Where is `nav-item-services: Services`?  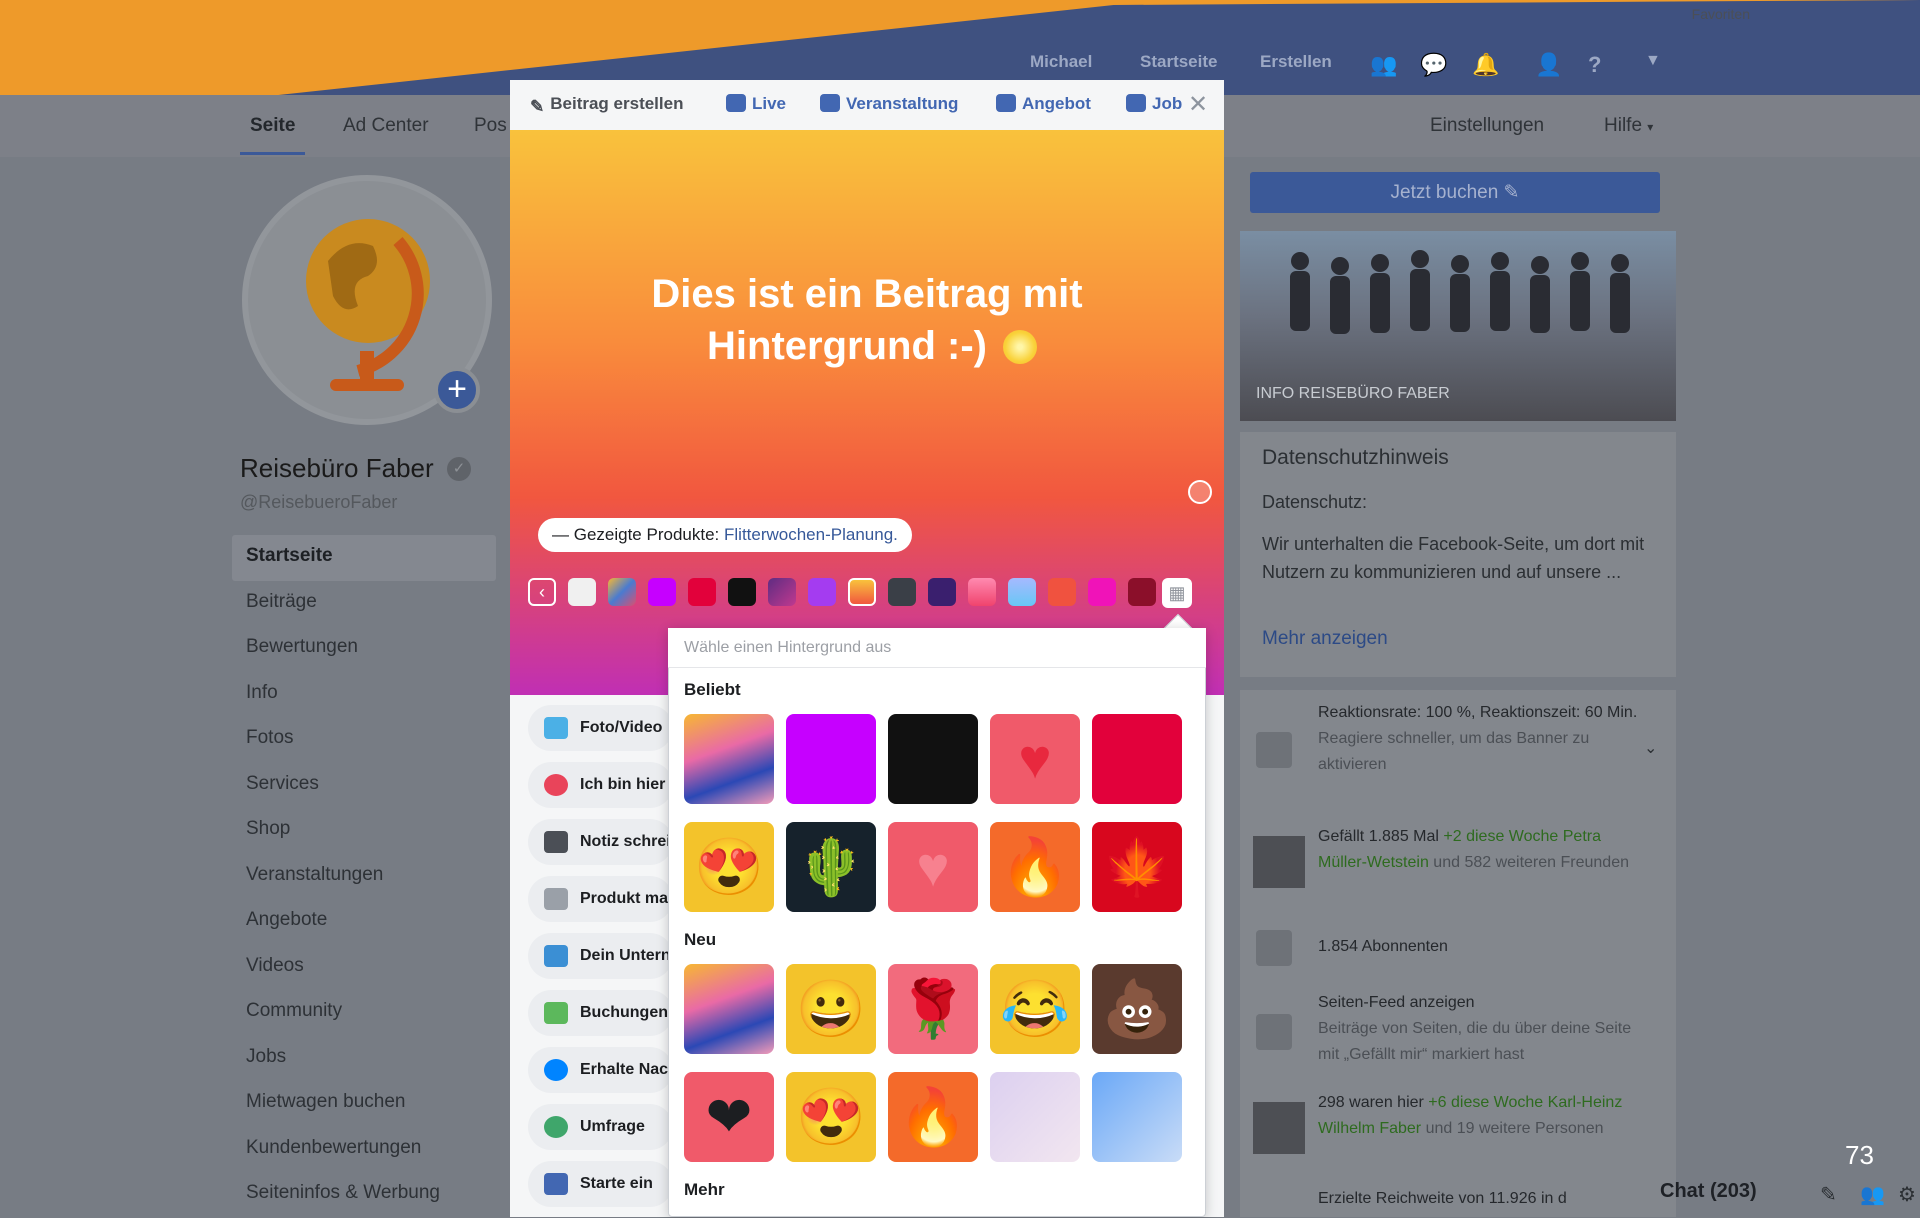
nav-item-services: Services is located at coordinates (364, 786).